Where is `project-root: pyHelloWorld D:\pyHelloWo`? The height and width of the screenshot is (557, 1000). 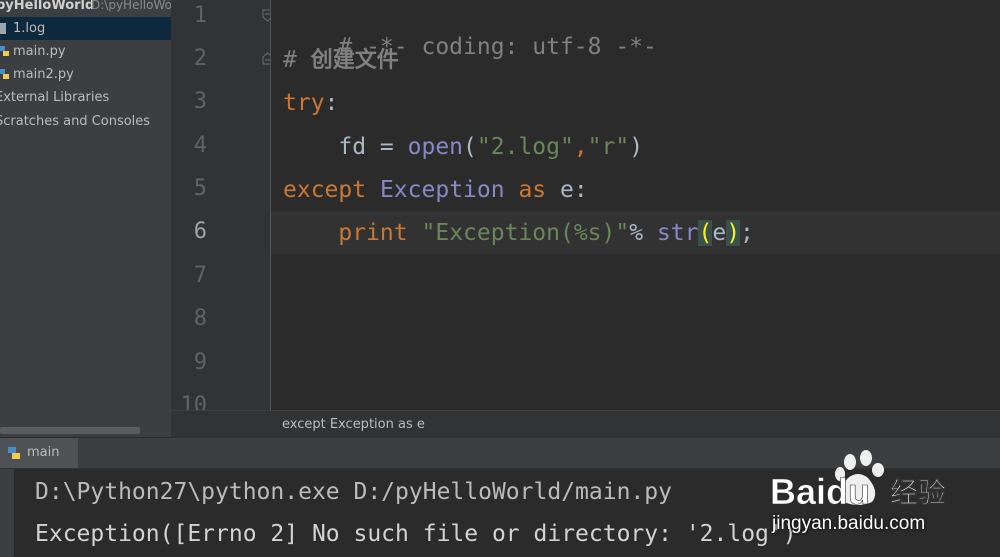 project-root: pyHelloWorld D:\pyHelloWo is located at coordinates (85, 8).